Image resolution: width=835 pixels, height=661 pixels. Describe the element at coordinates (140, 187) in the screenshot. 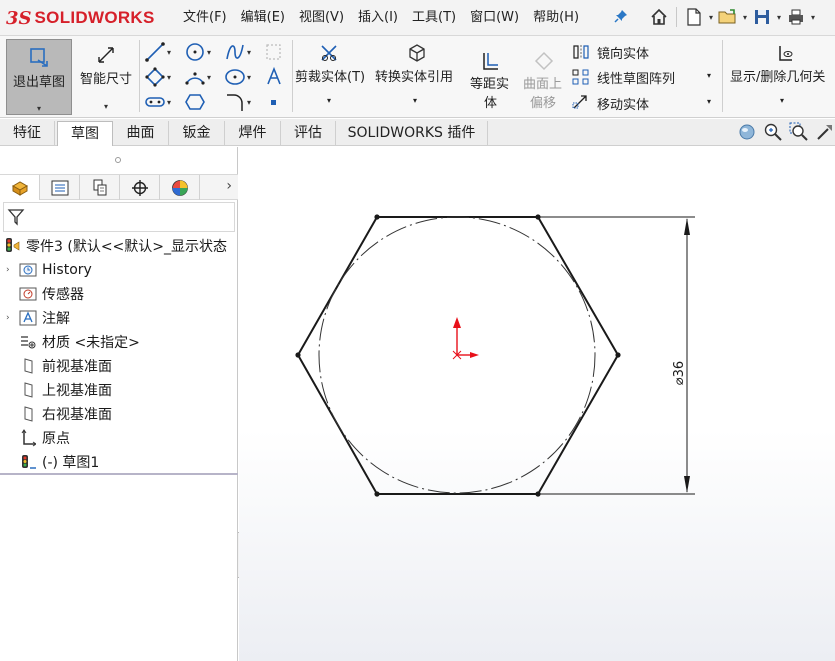

I see `dimxpert-manager-tab` at that location.